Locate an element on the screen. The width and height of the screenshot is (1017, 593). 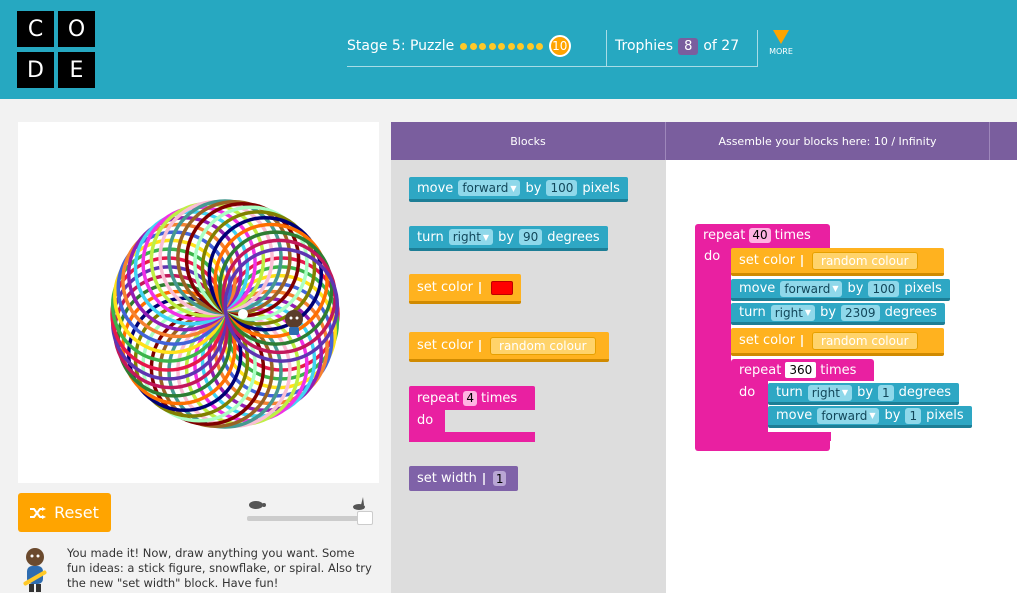
code-logo: C O D E is located at coordinates (57, 50).